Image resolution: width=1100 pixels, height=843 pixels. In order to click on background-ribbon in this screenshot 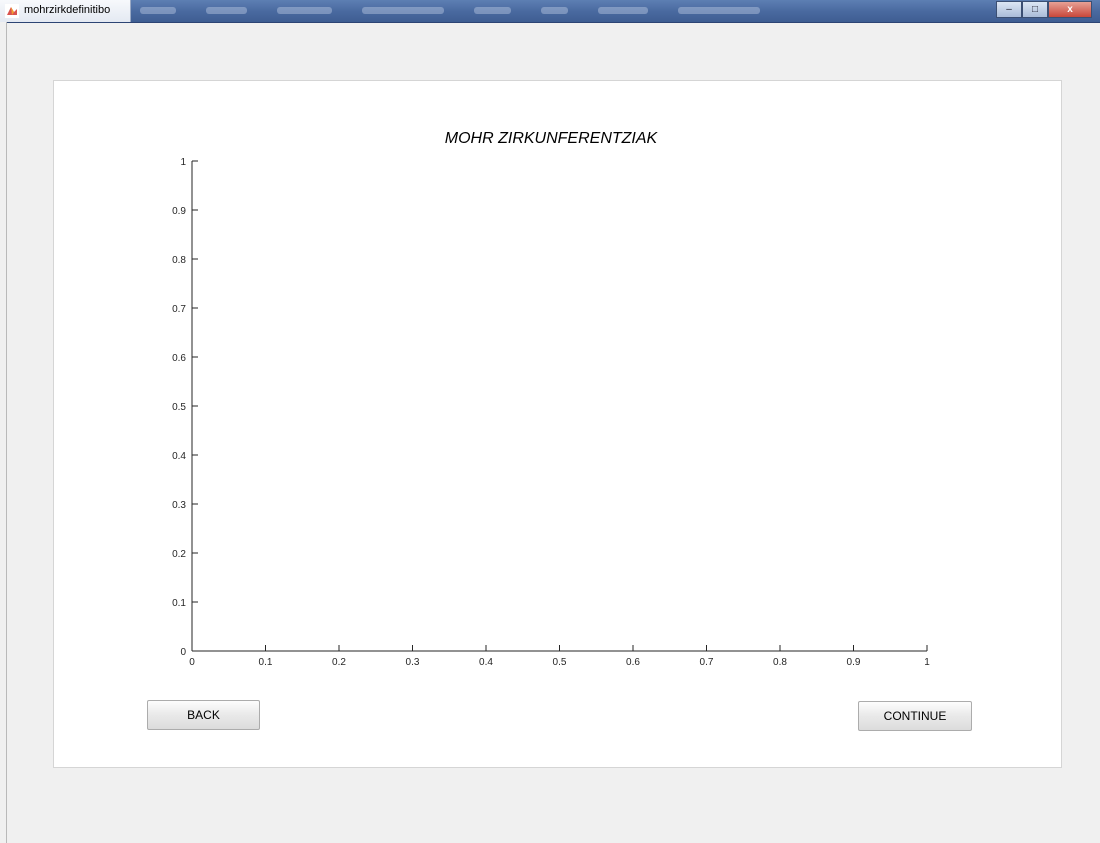, I will do `click(450, 11)`.